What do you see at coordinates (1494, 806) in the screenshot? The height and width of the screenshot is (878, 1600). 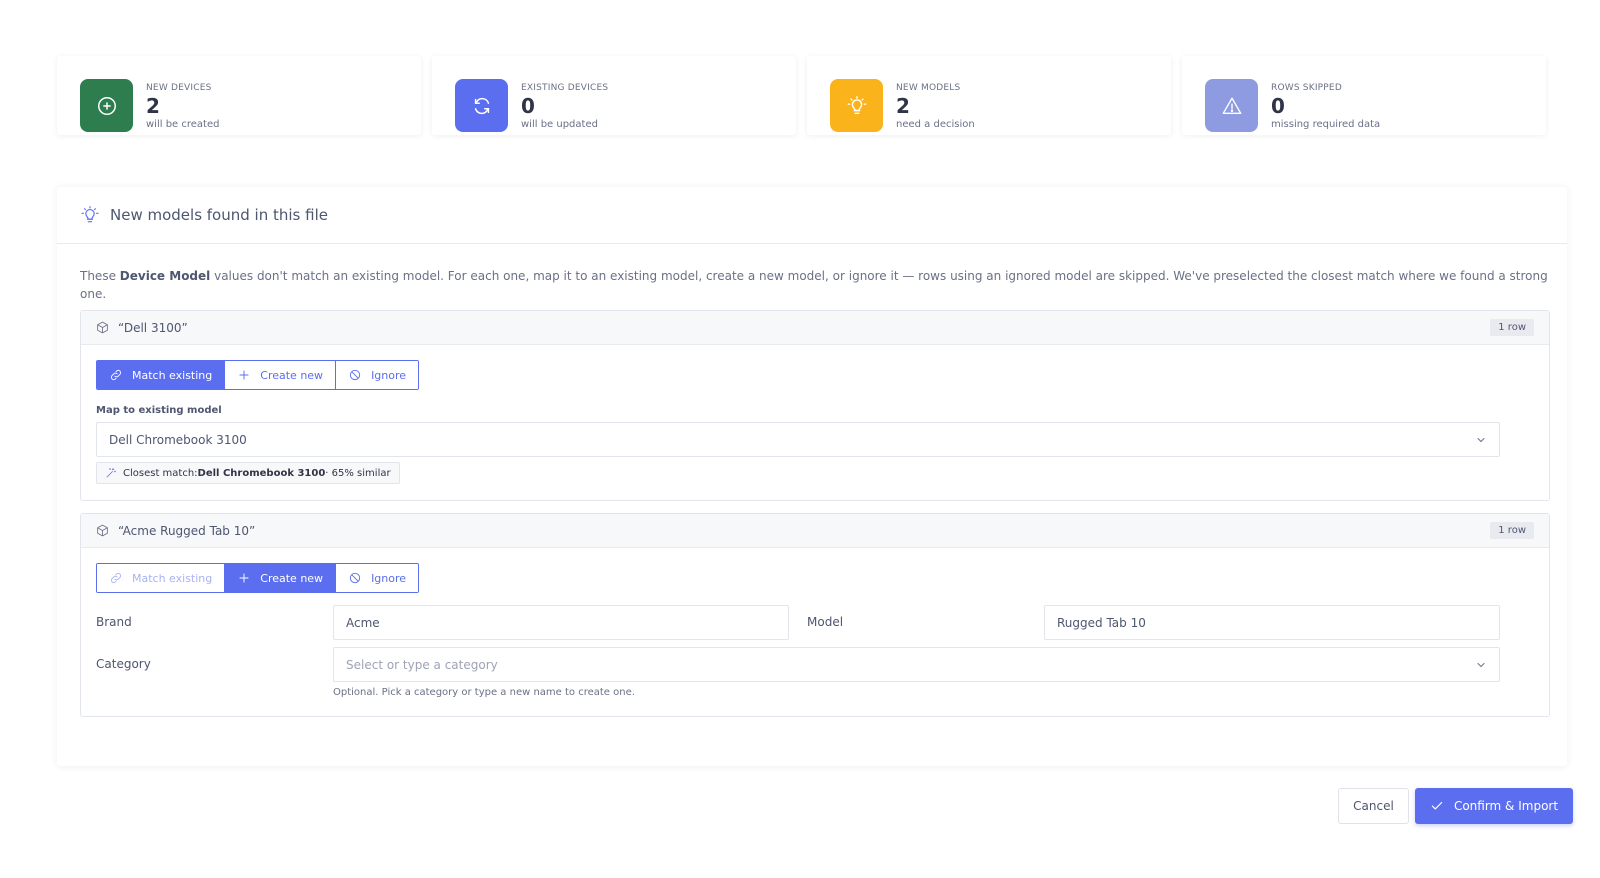 I see `confirm-import-button: Confirm & Import` at bounding box center [1494, 806].